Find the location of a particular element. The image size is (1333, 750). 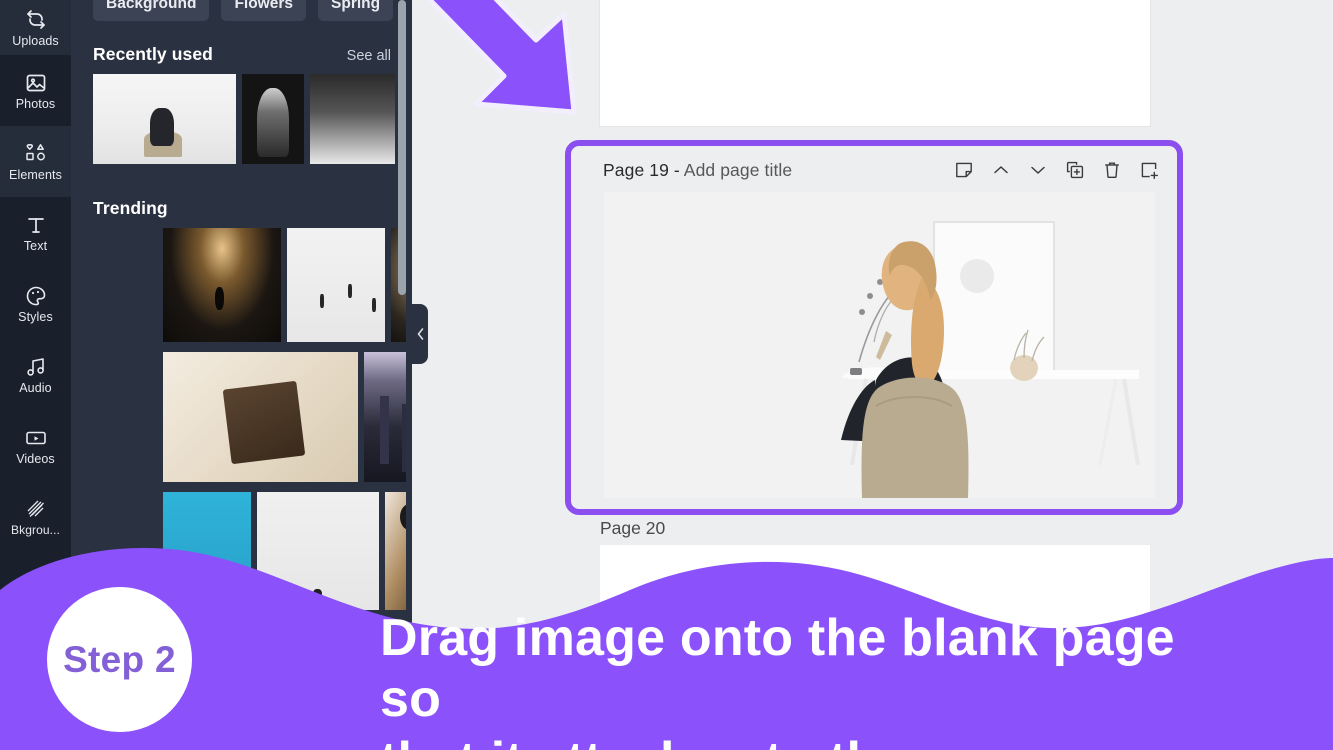

sidebar-item-label: Styles is located at coordinates (35, 316).